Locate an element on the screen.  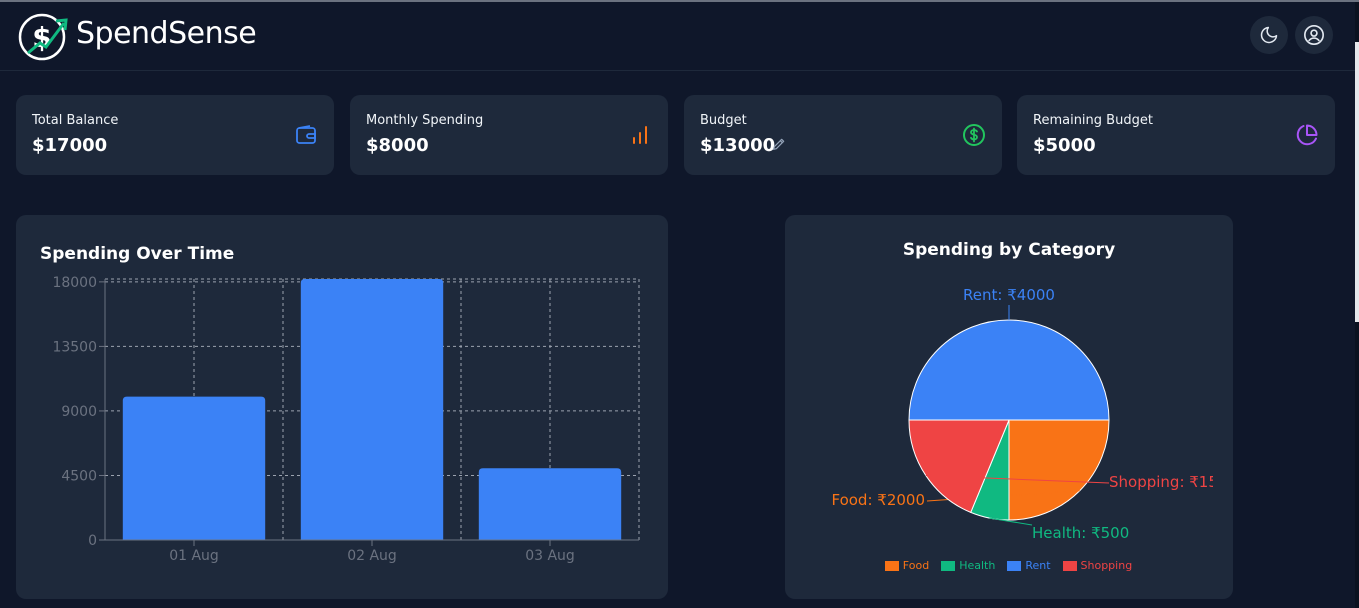
y-tick-label: 18000 is located at coordinates (74, 283).